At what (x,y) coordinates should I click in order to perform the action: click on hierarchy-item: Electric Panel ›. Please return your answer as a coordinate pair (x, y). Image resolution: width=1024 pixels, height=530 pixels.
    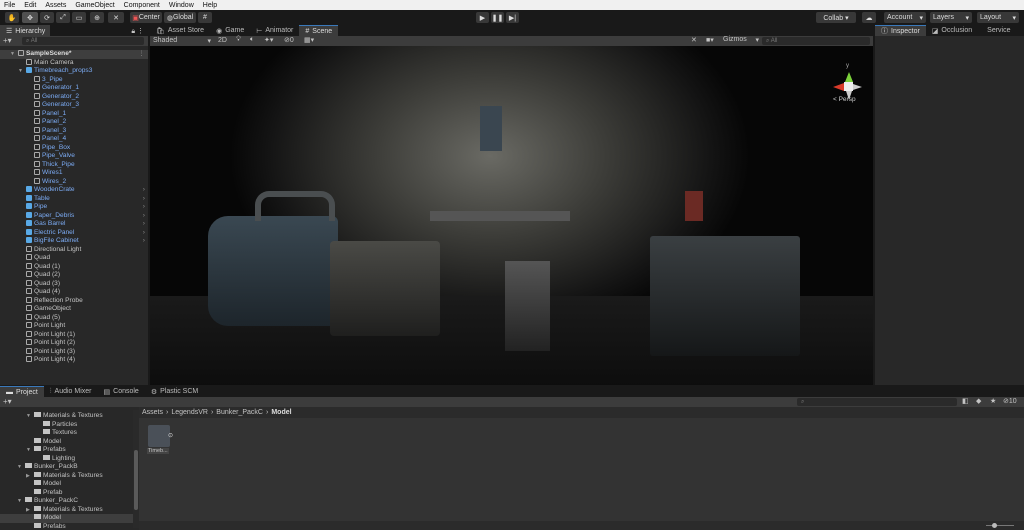
    Looking at the image, I should click on (74, 233).